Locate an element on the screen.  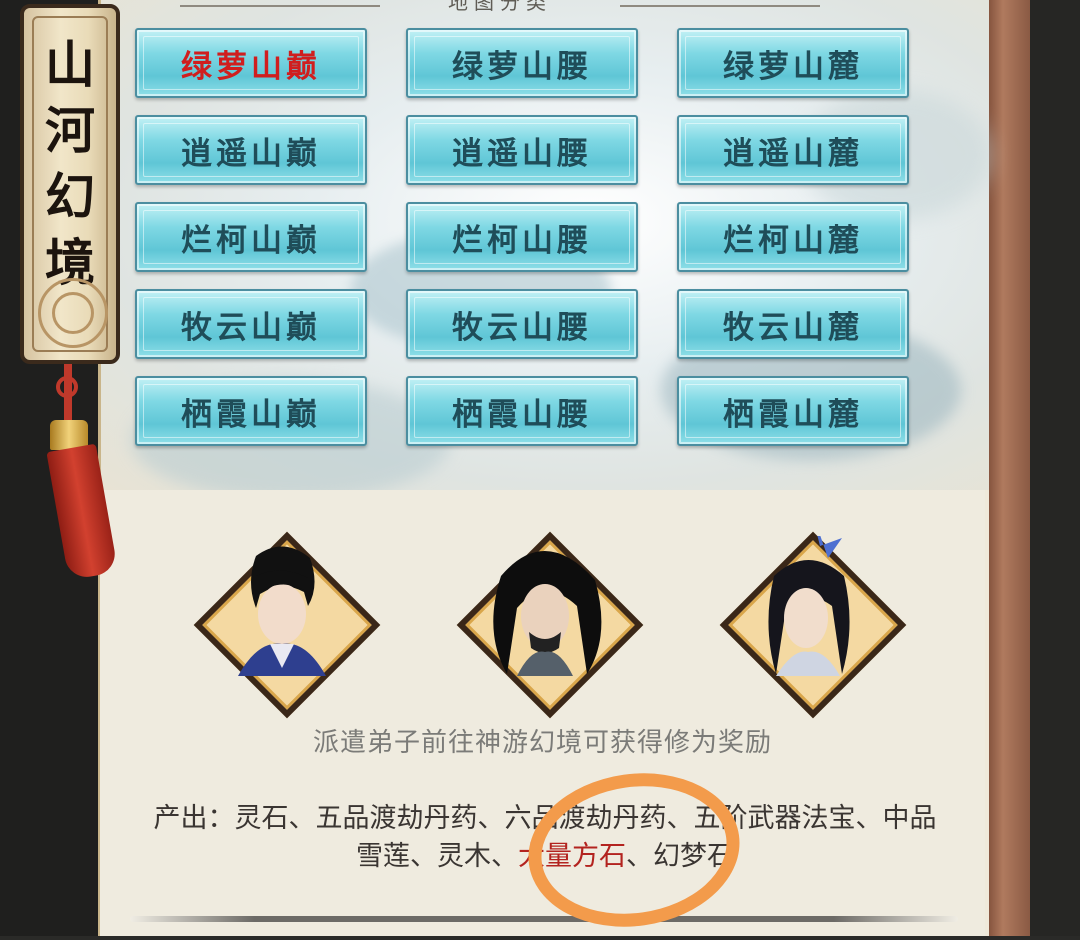
top-ornament: 地图分类 is located at coordinates (500, 7).